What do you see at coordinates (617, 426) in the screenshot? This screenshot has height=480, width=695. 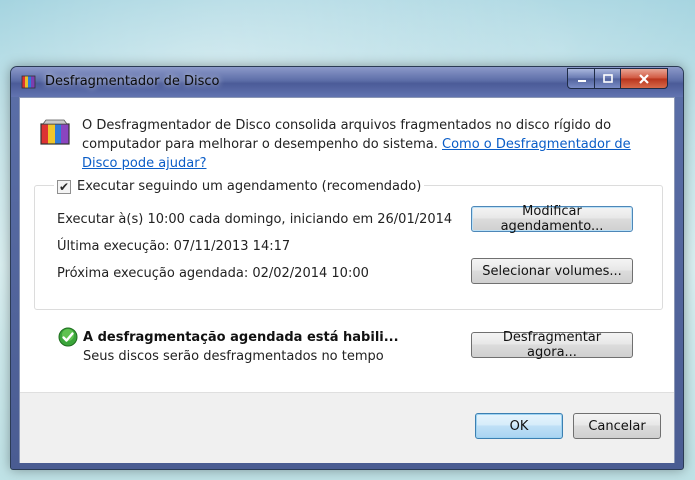 I see `cancel-button: Cancelar` at bounding box center [617, 426].